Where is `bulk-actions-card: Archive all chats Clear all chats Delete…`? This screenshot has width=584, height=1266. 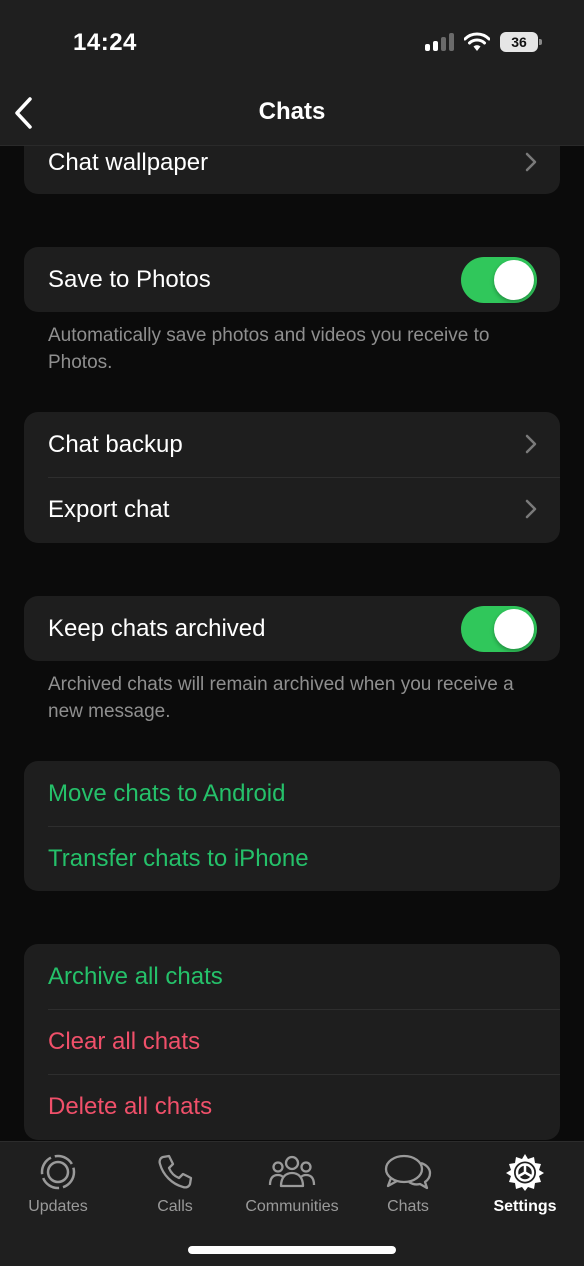
bulk-actions-card: Archive all chats Clear all chats Delete… is located at coordinates (292, 1042).